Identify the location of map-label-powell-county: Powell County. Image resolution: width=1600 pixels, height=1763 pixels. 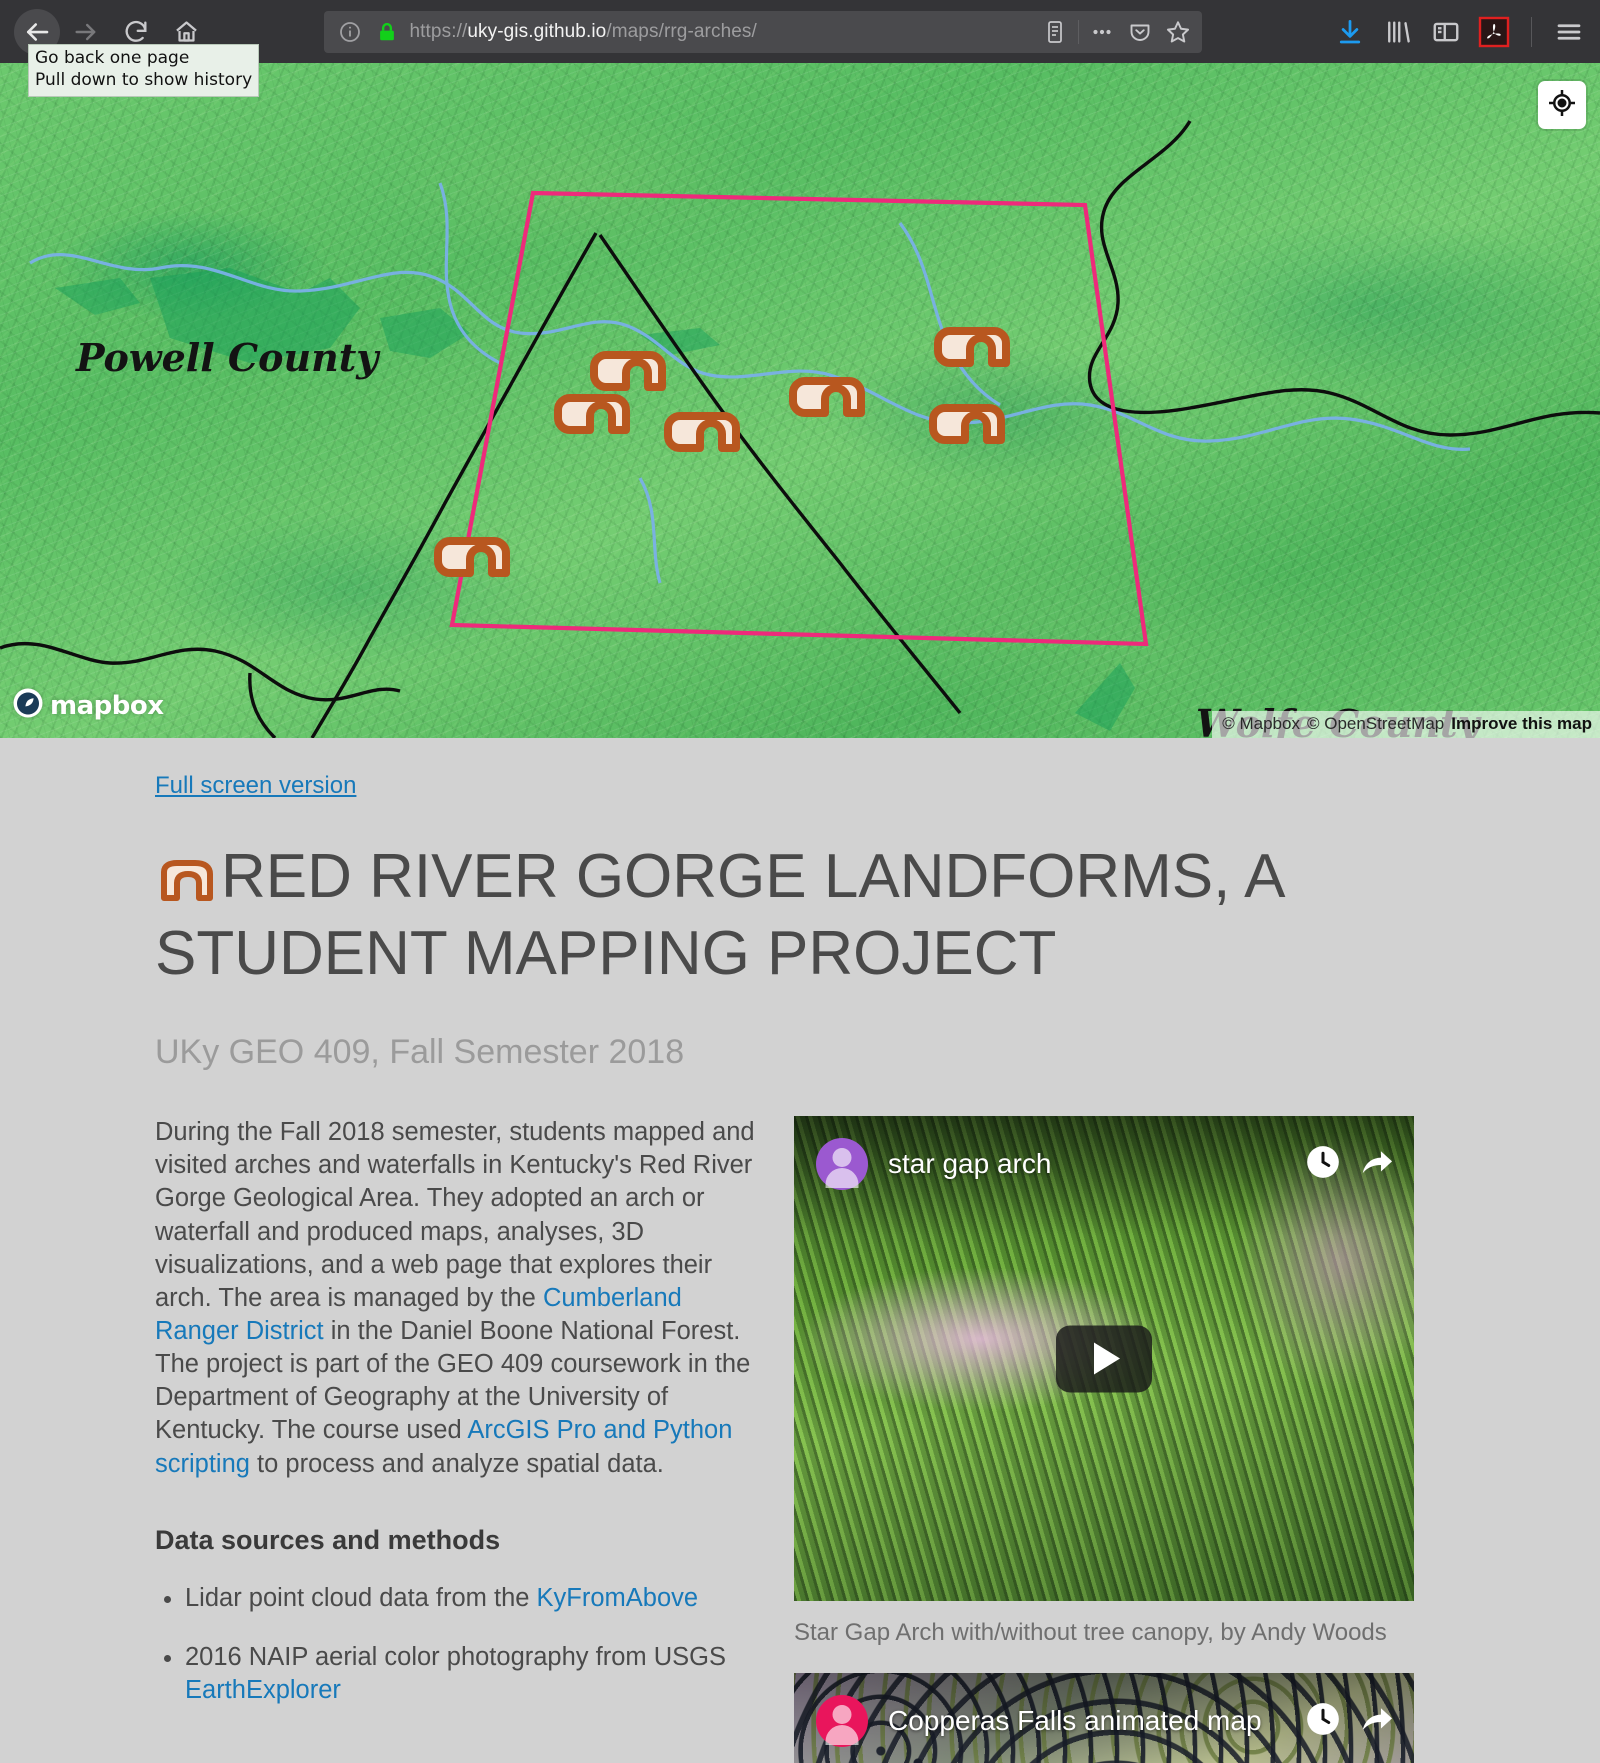
(227, 357).